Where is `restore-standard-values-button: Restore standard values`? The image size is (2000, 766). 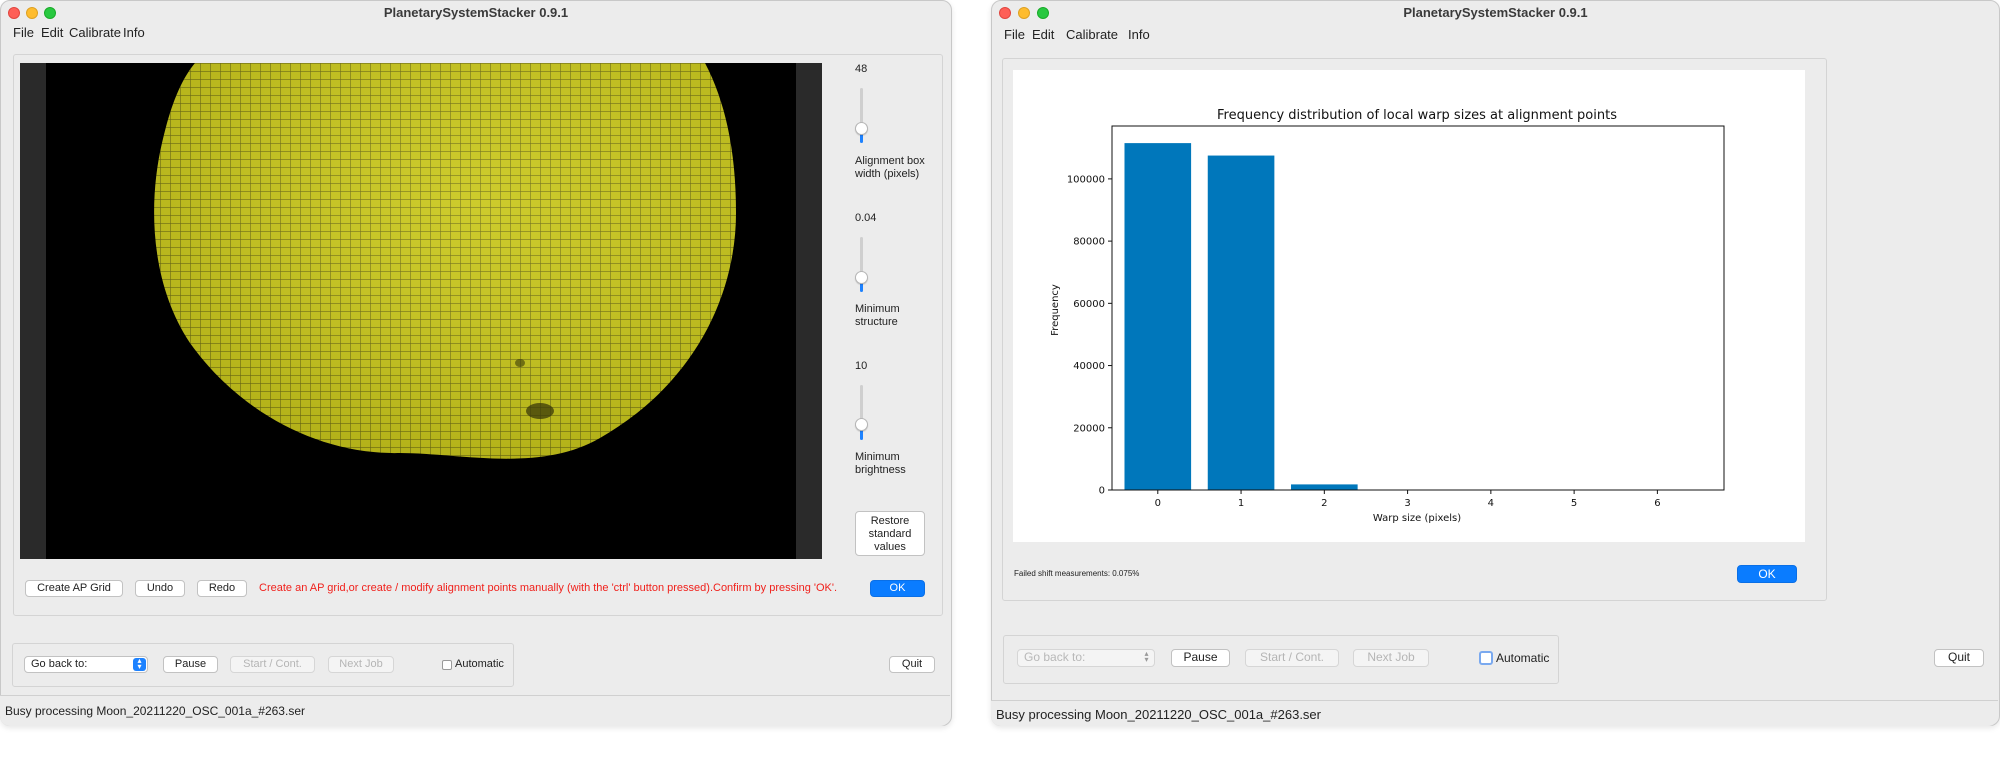 restore-standard-values-button: Restore standard values is located at coordinates (890, 533).